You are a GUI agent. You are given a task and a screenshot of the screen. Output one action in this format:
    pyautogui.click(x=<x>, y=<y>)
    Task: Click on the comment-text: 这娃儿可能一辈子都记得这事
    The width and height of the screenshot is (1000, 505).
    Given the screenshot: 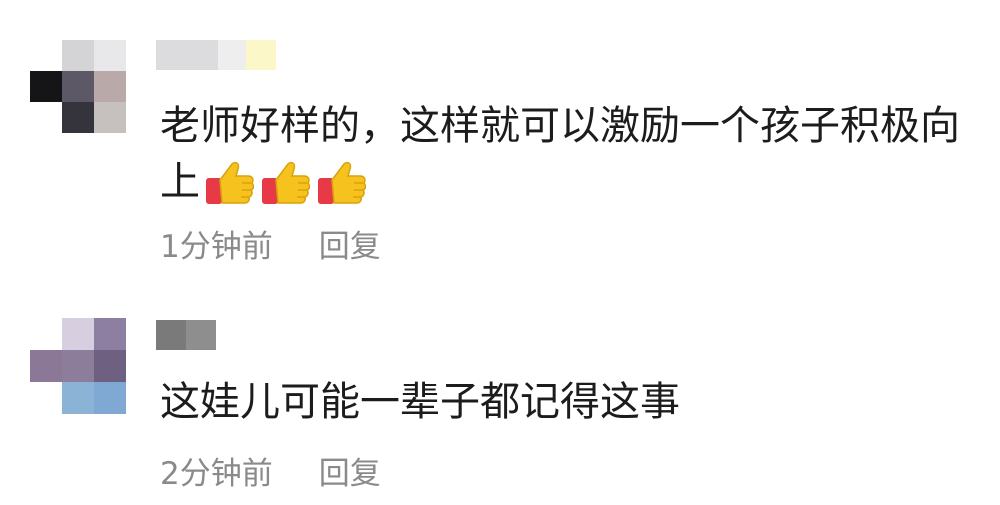 What is the action you would take?
    pyautogui.click(x=570, y=402)
    